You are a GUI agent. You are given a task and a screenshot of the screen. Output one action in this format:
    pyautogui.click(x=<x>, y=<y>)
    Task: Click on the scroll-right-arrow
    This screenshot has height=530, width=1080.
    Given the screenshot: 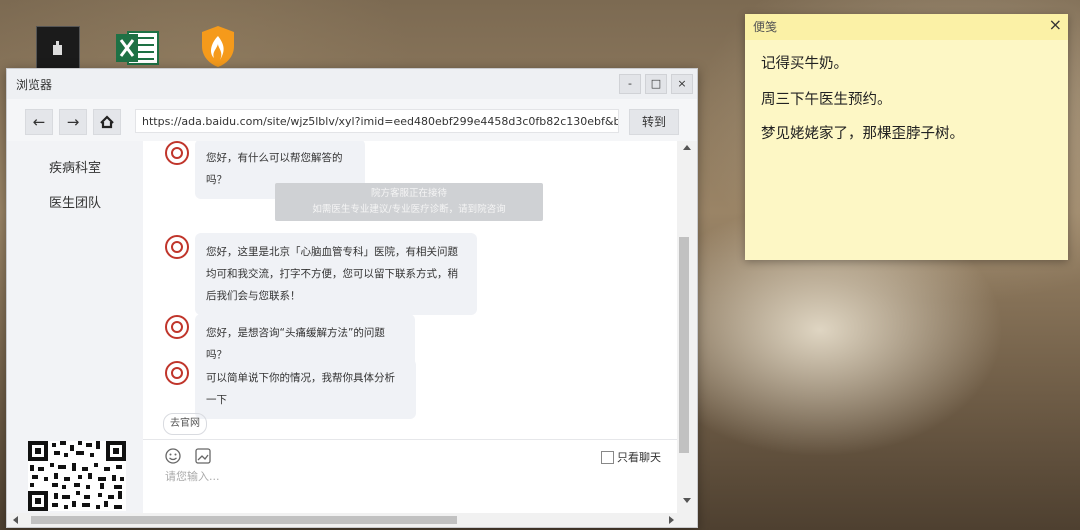 What is the action you would take?
    pyautogui.click(x=671, y=520)
    